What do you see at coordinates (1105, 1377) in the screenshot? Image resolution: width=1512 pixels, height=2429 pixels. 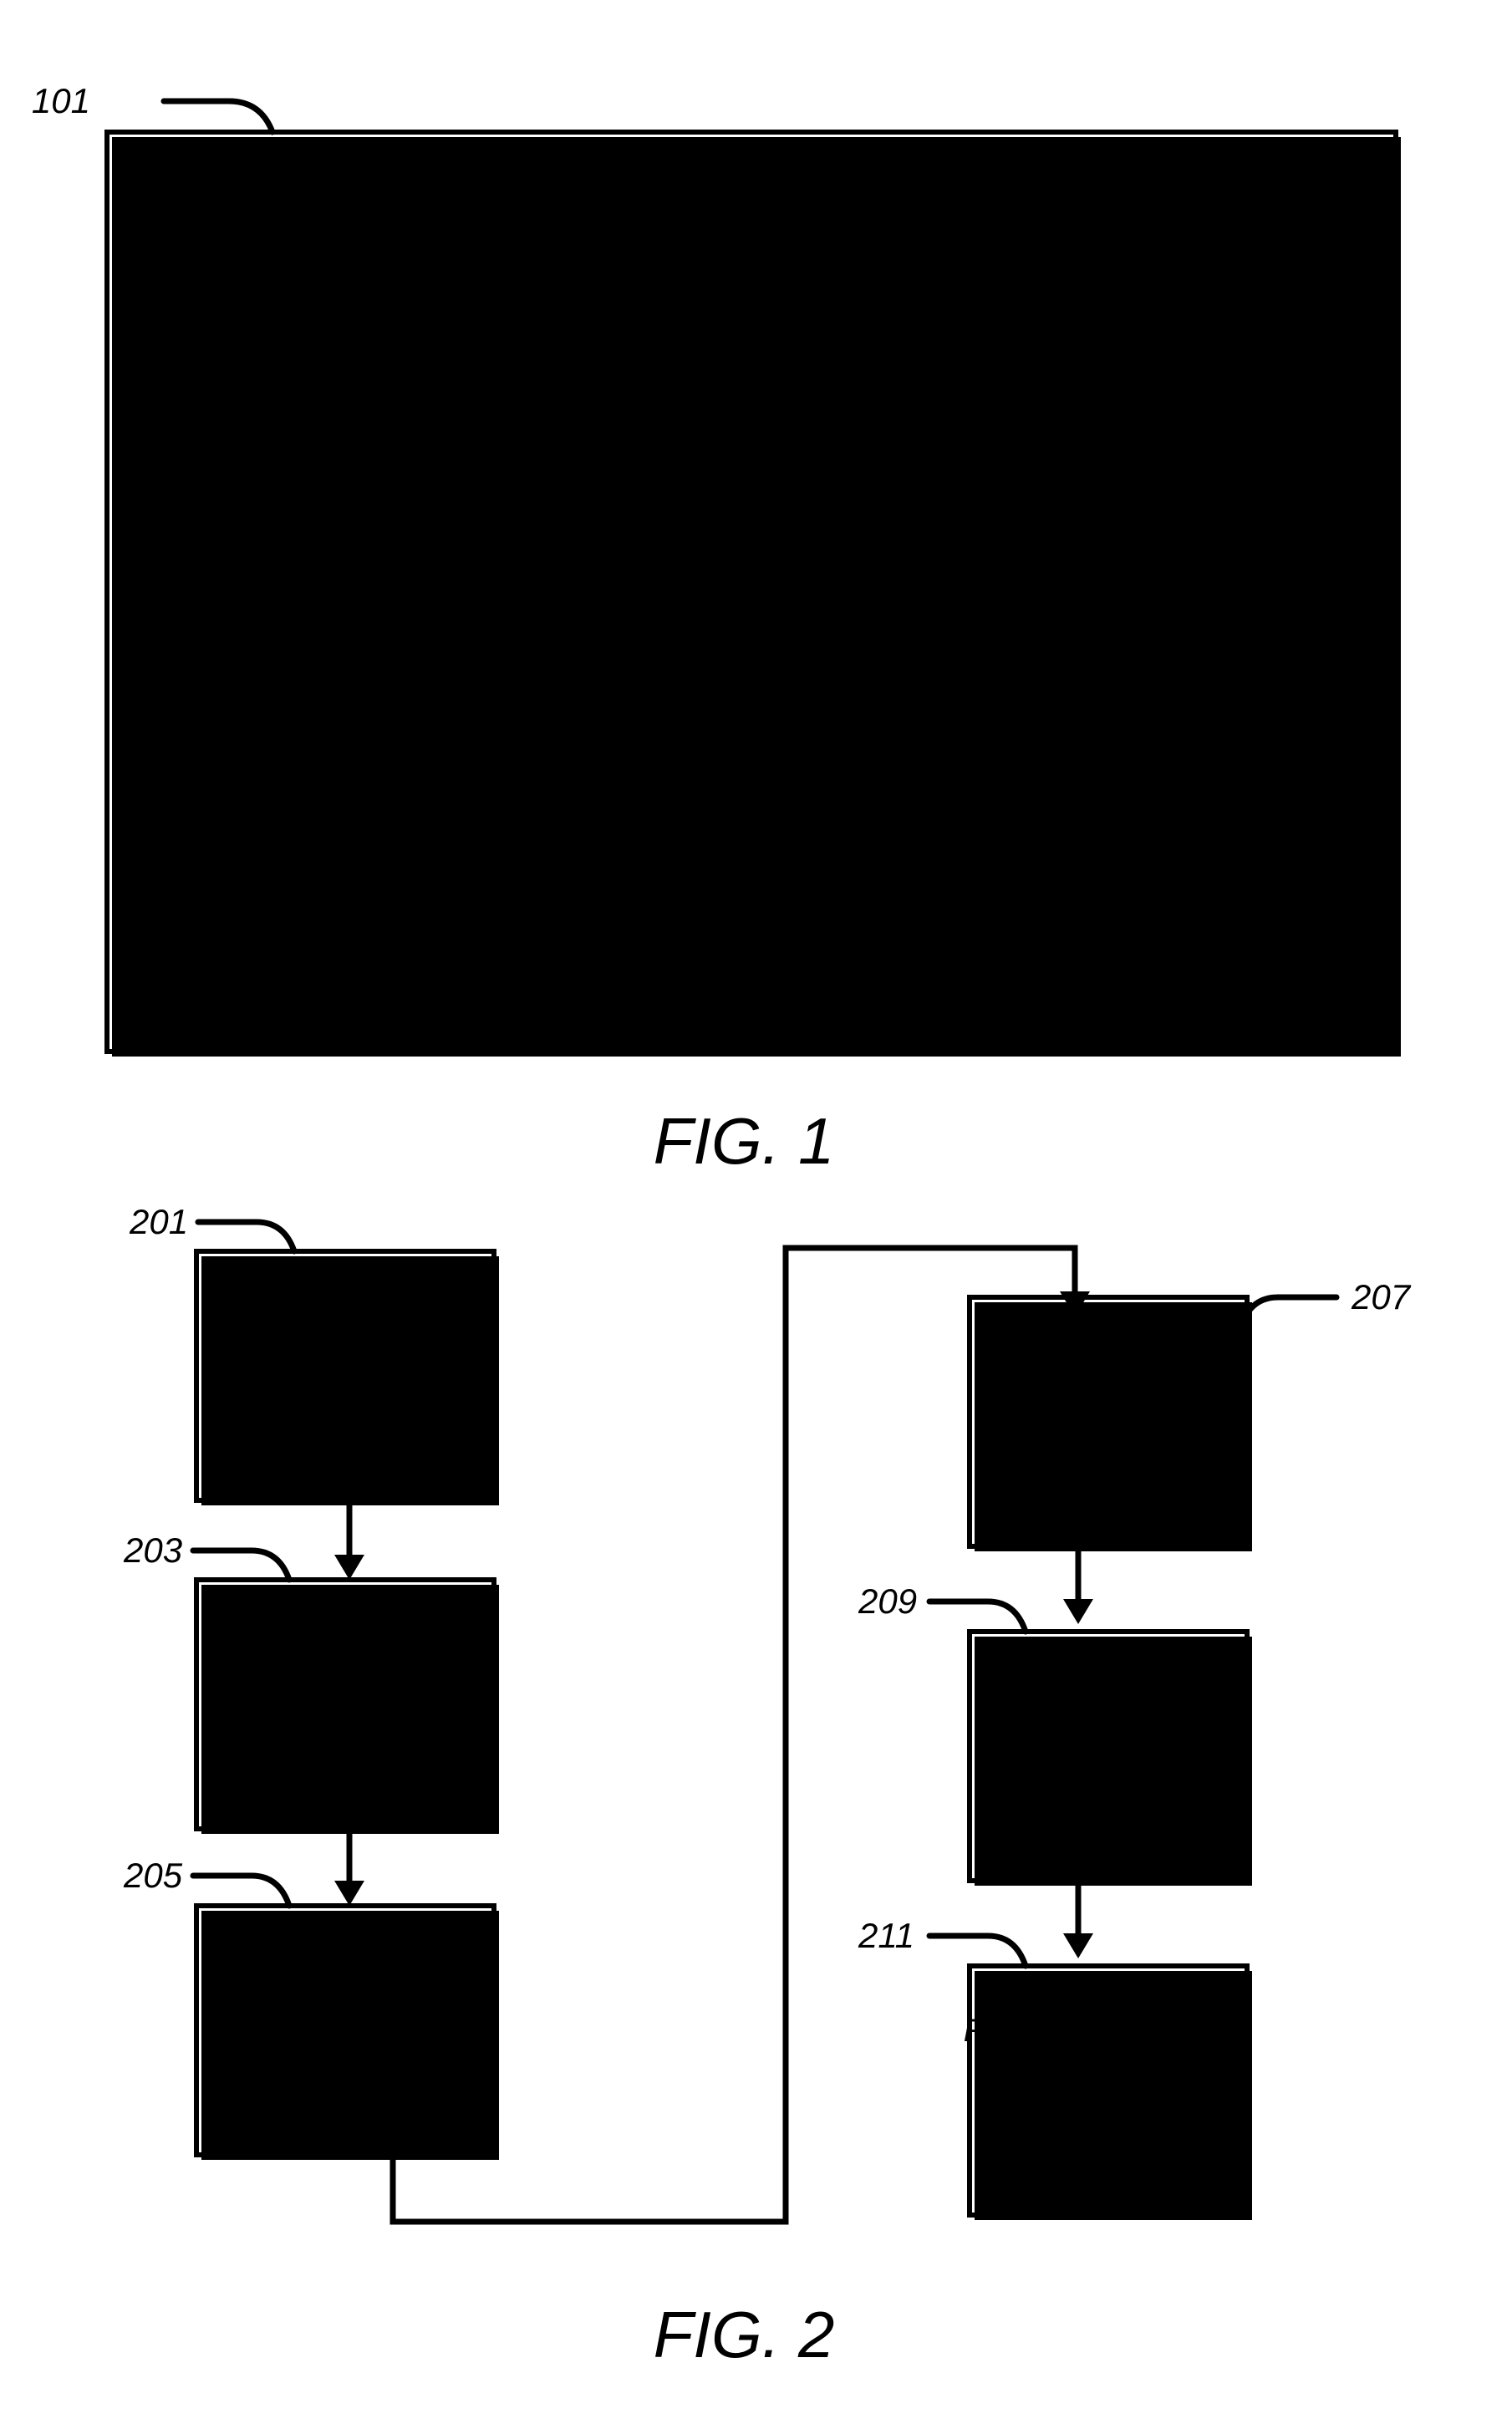 I see `reclaim-memory-line-2: MEMORY USED` at bounding box center [1105, 1377].